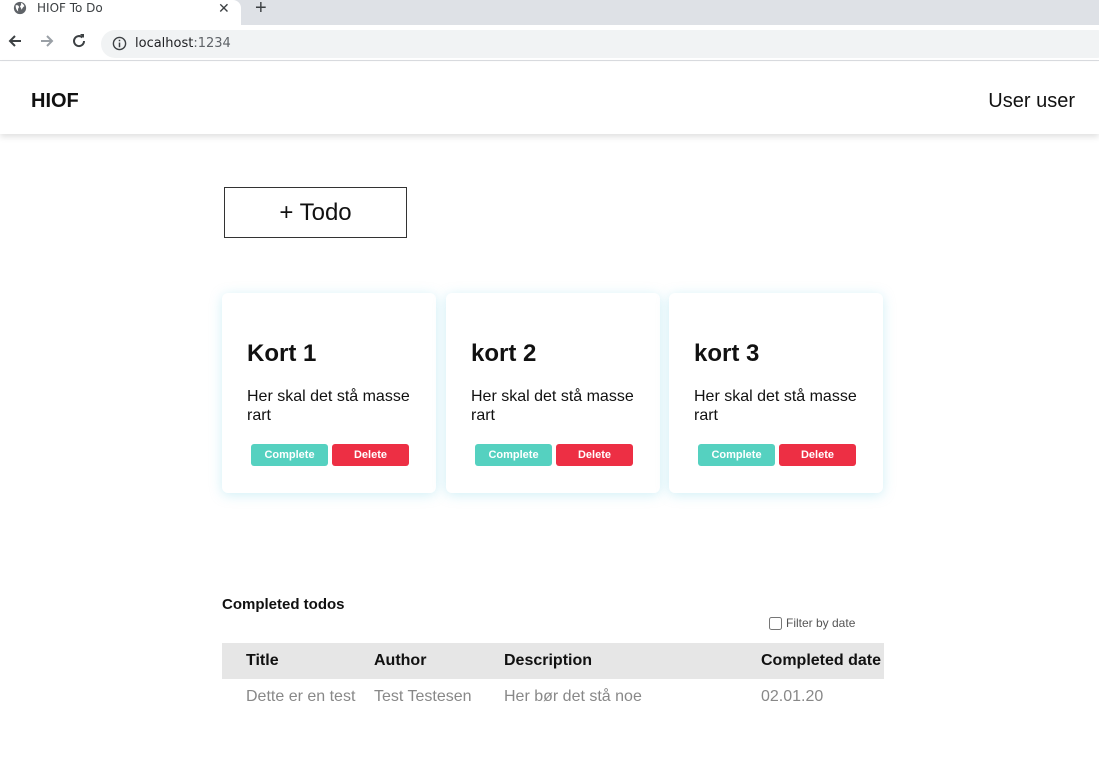  Describe the element at coordinates (821, 623) in the screenshot. I see `filter-by-date-label: Filter by date` at that location.